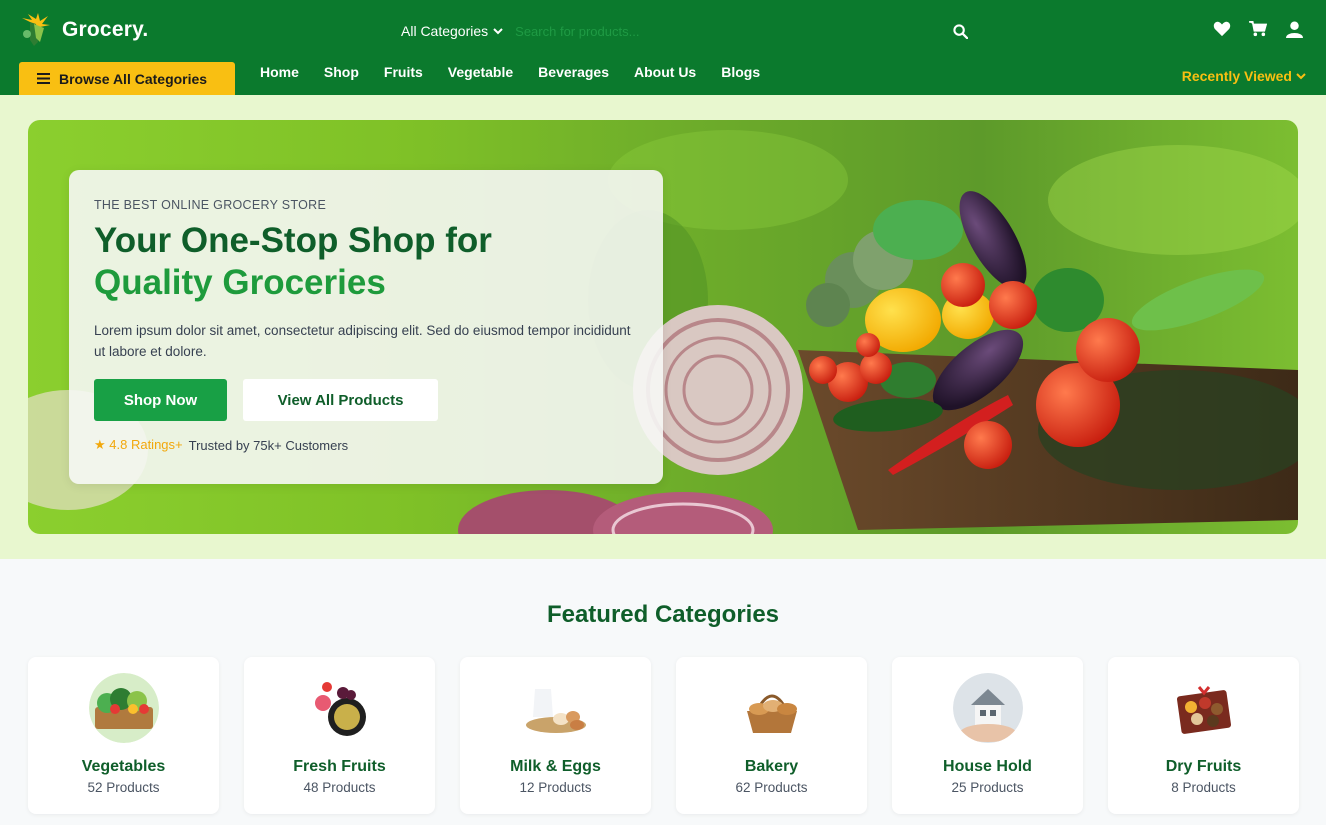  I want to click on category-count: 25 Products, so click(987, 787).